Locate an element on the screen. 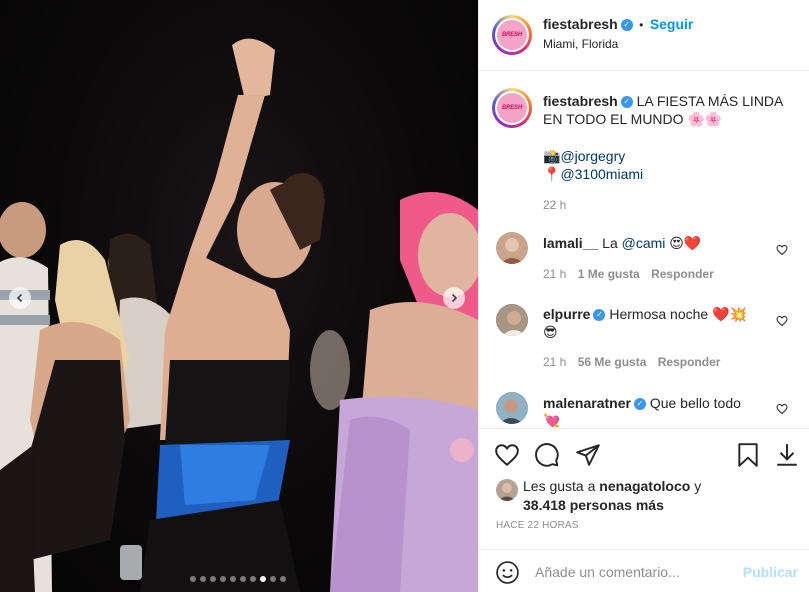  share-paper-plane-icon is located at coordinates (588, 455).